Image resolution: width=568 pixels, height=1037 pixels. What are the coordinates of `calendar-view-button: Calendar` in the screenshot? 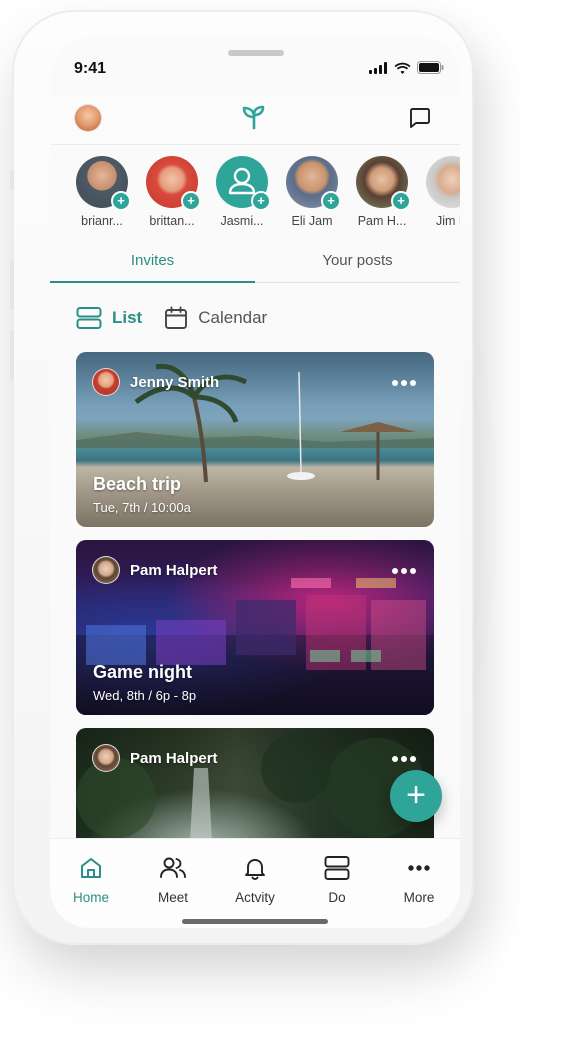 It's located at (215, 318).